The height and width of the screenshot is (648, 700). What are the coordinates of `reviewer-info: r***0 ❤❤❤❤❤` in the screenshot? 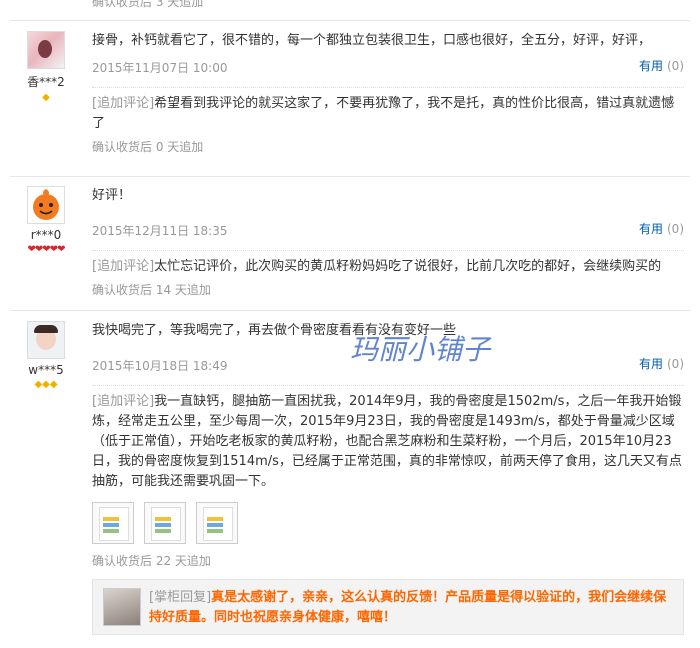 It's located at (46, 216).